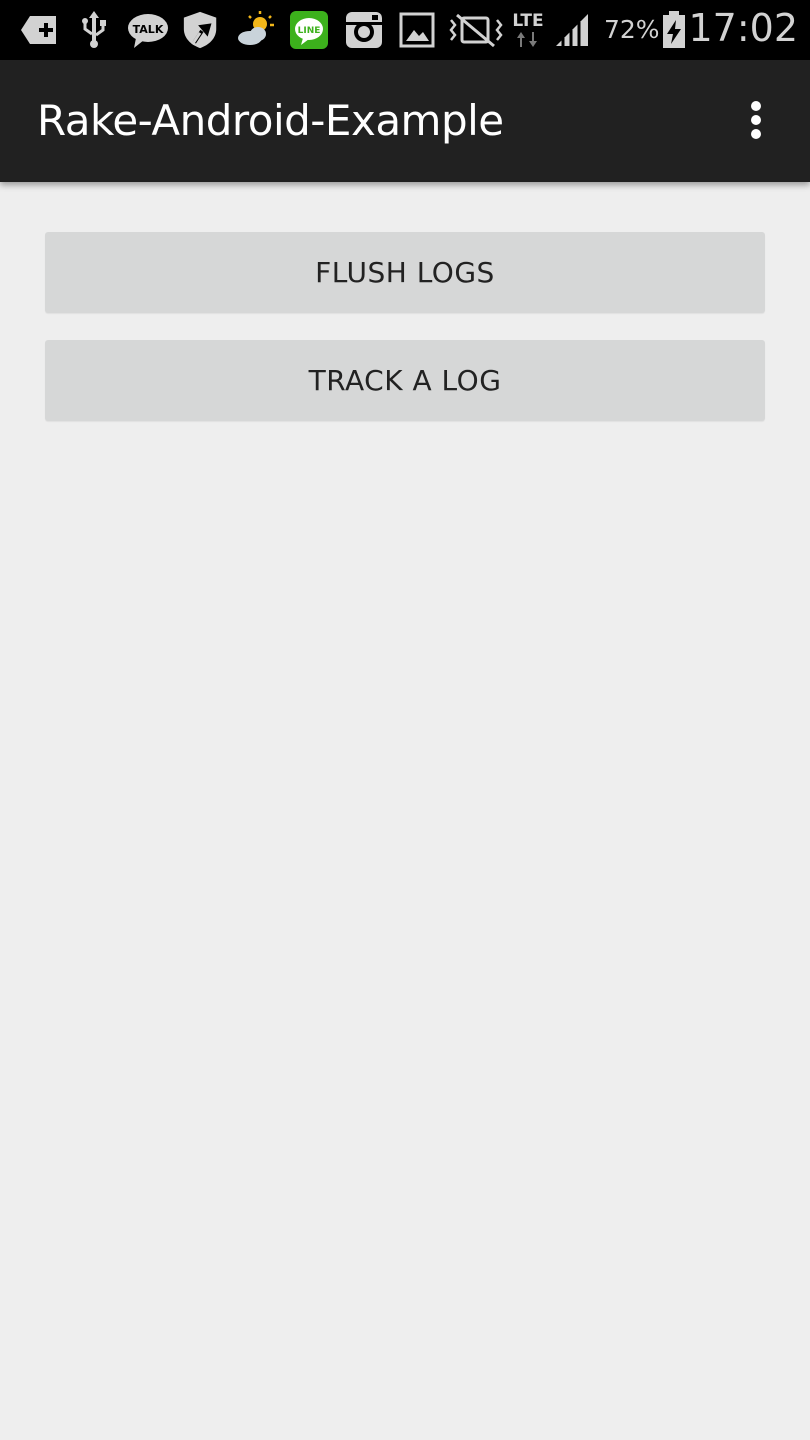 Image resolution: width=810 pixels, height=1440 pixels. I want to click on status-bar: TALK LINE LTE 72% 17:02, so click(405, 30).